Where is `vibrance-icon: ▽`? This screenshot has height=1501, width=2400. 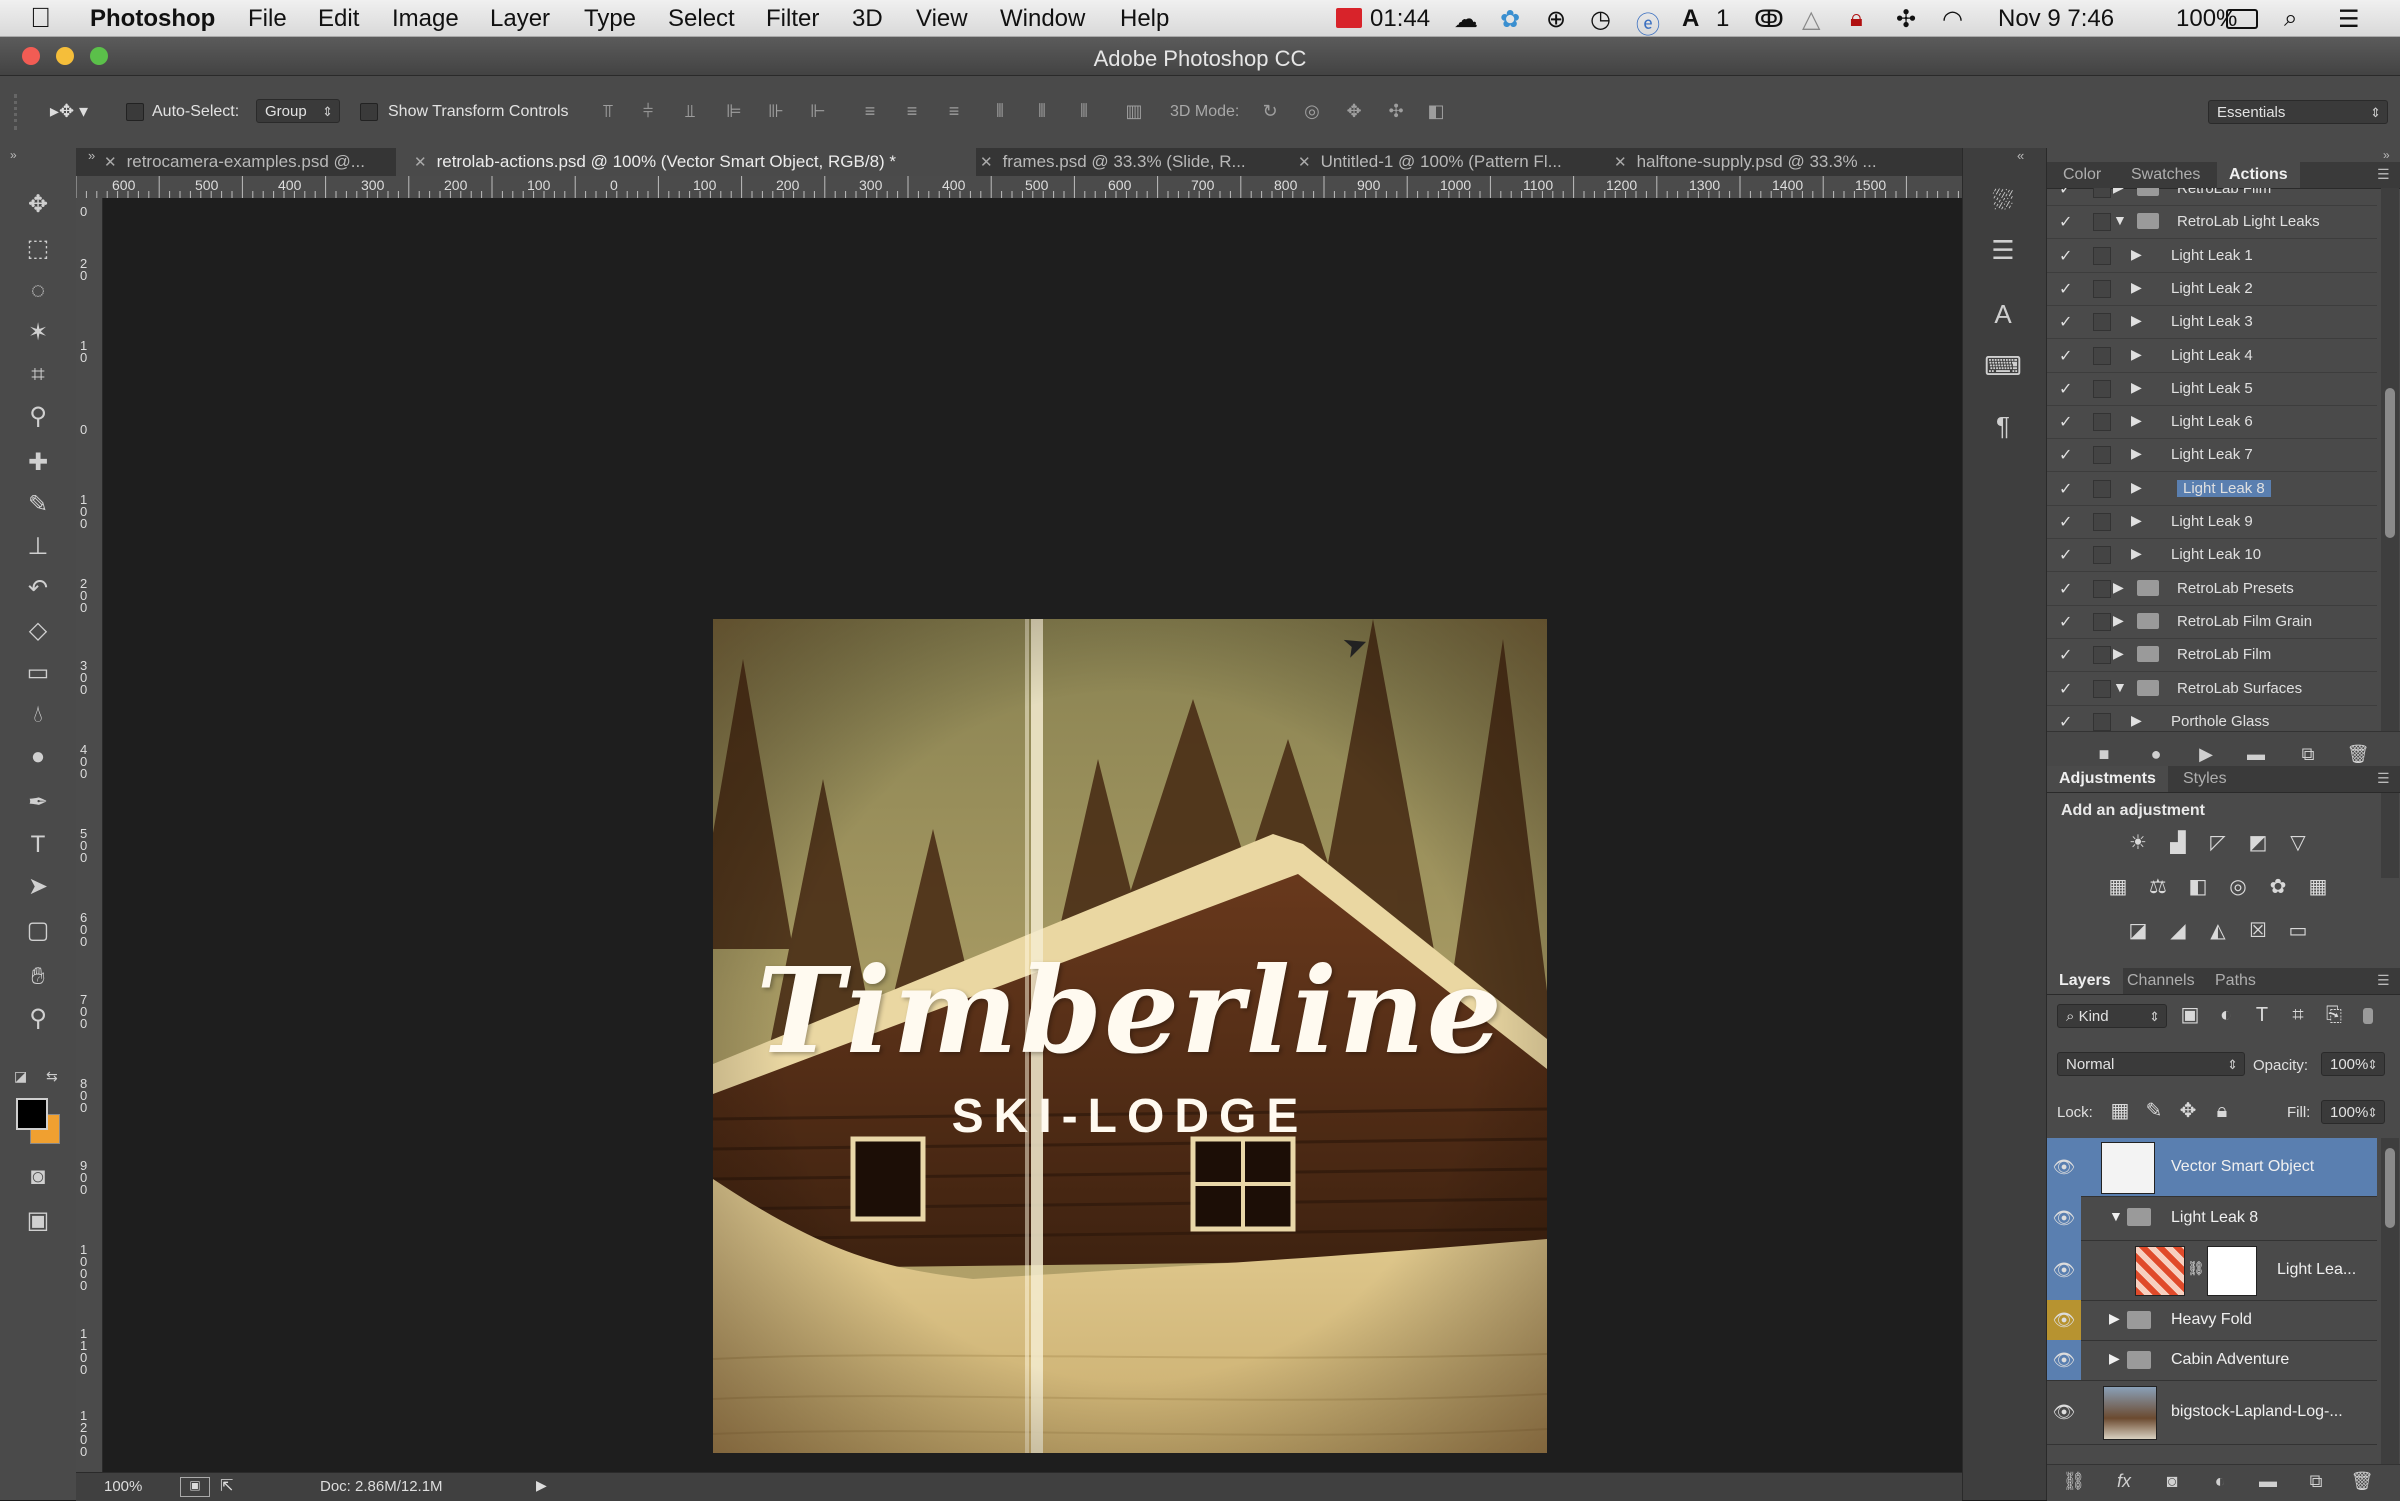 vibrance-icon: ▽ is located at coordinates (2298, 843).